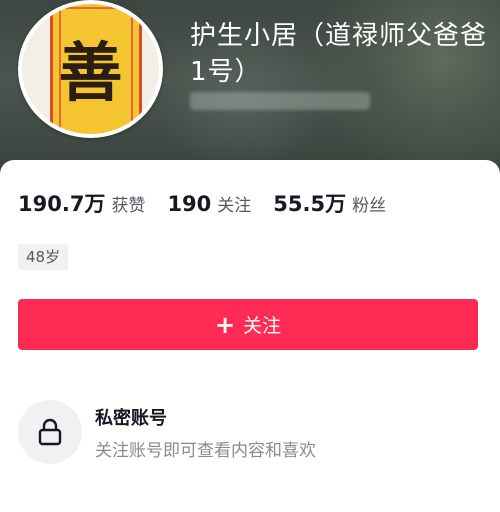 This screenshot has height=512, width=500. Describe the element at coordinates (90, 73) in the screenshot. I see `avatar-glyph: 善` at that location.